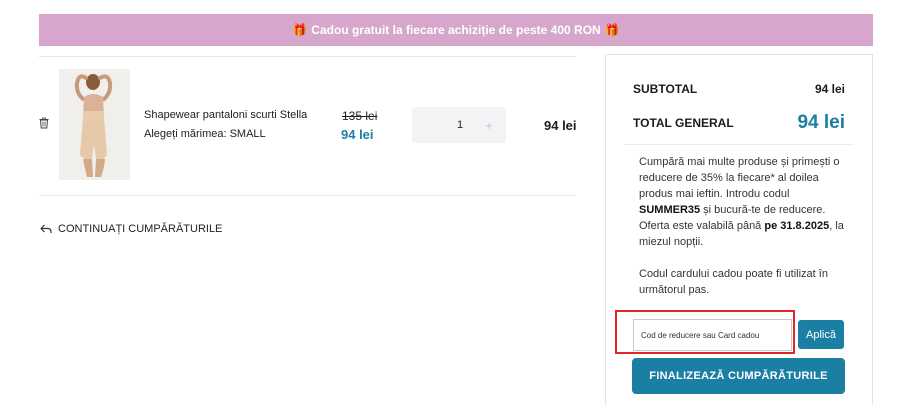  What do you see at coordinates (821, 334) in the screenshot?
I see `apply-coupon-button: Aplică` at bounding box center [821, 334].